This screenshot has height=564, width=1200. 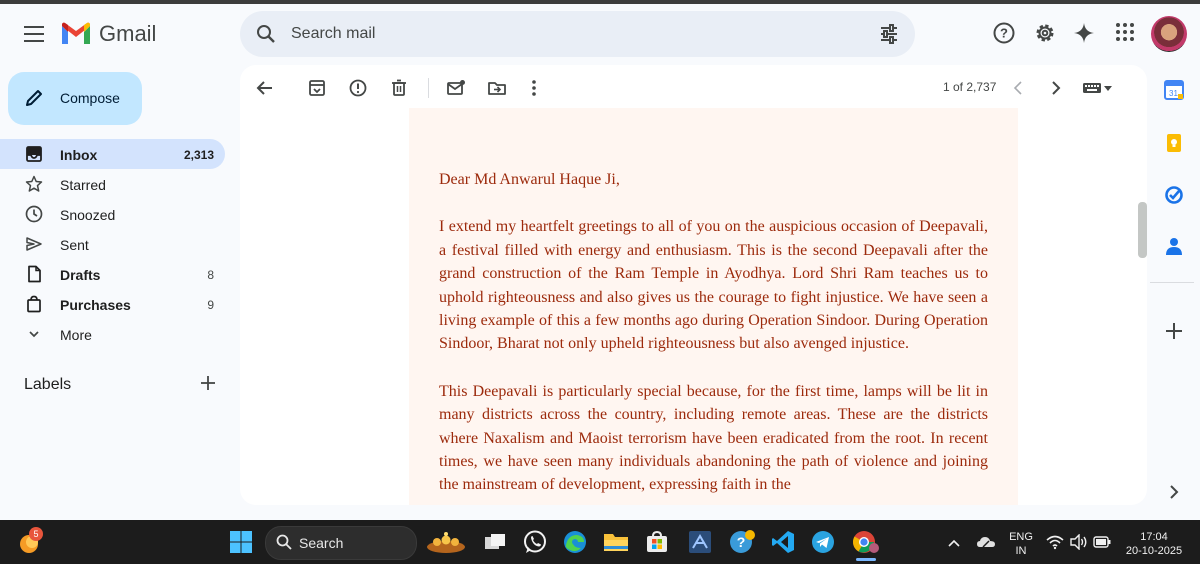 What do you see at coordinates (208, 385) in the screenshot?
I see `add-label-icon` at bounding box center [208, 385].